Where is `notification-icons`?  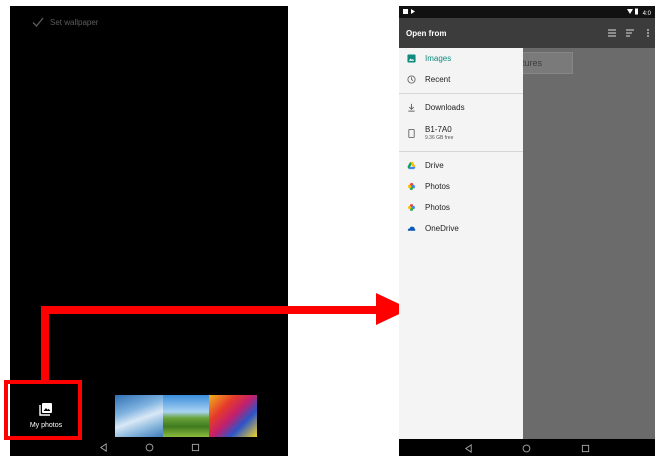
notification-icons is located at coordinates (409, 11).